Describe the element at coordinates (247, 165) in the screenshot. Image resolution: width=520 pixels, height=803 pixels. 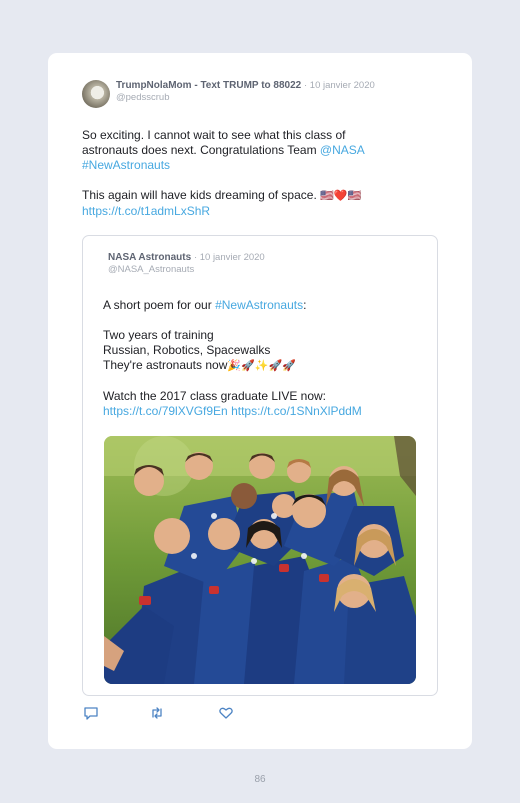
I see `tweet-line: #NewAstronauts` at that location.